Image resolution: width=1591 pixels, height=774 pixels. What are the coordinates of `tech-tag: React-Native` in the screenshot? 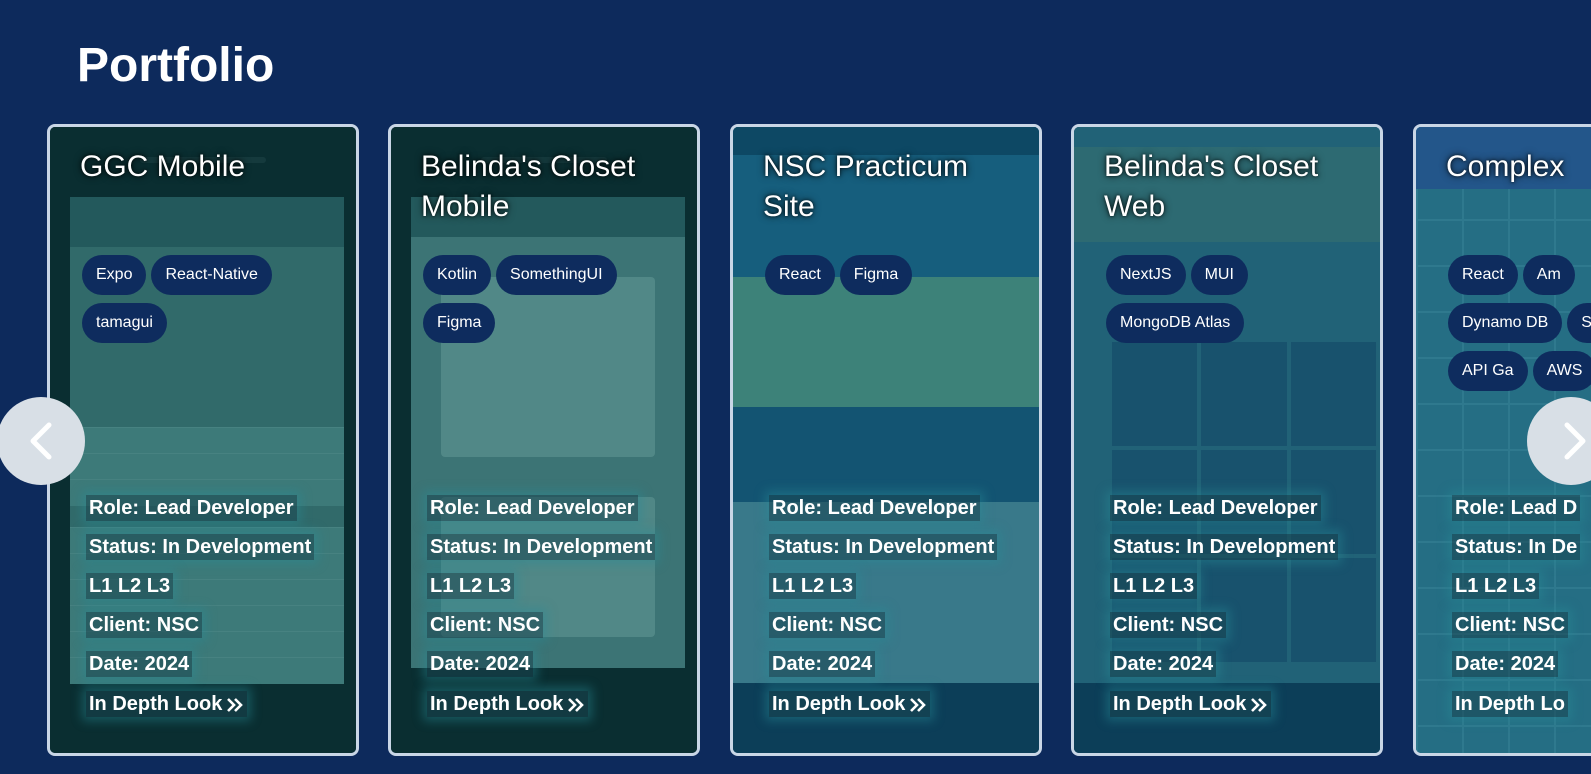 It's located at (211, 275).